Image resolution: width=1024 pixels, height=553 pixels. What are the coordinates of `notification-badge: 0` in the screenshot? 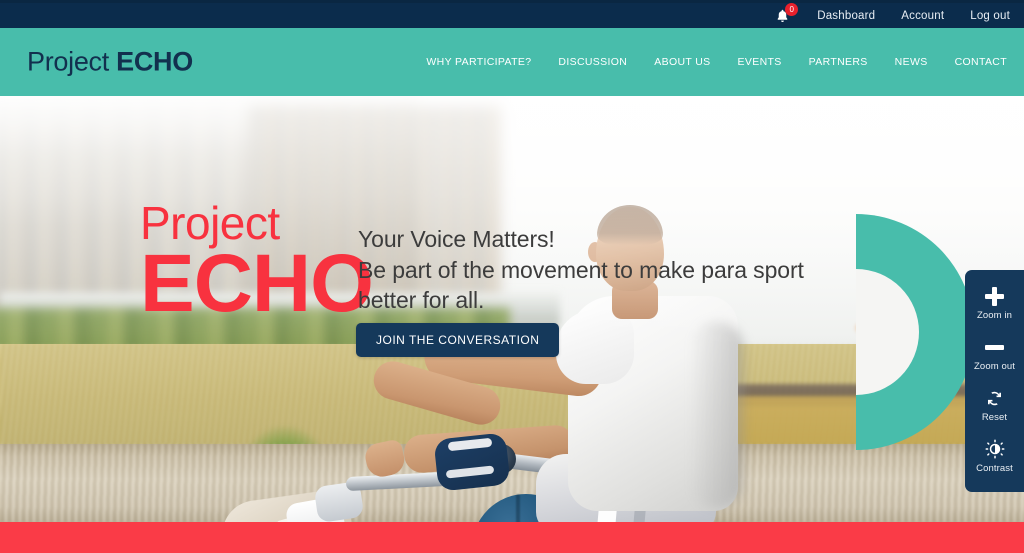 It's located at (792, 9).